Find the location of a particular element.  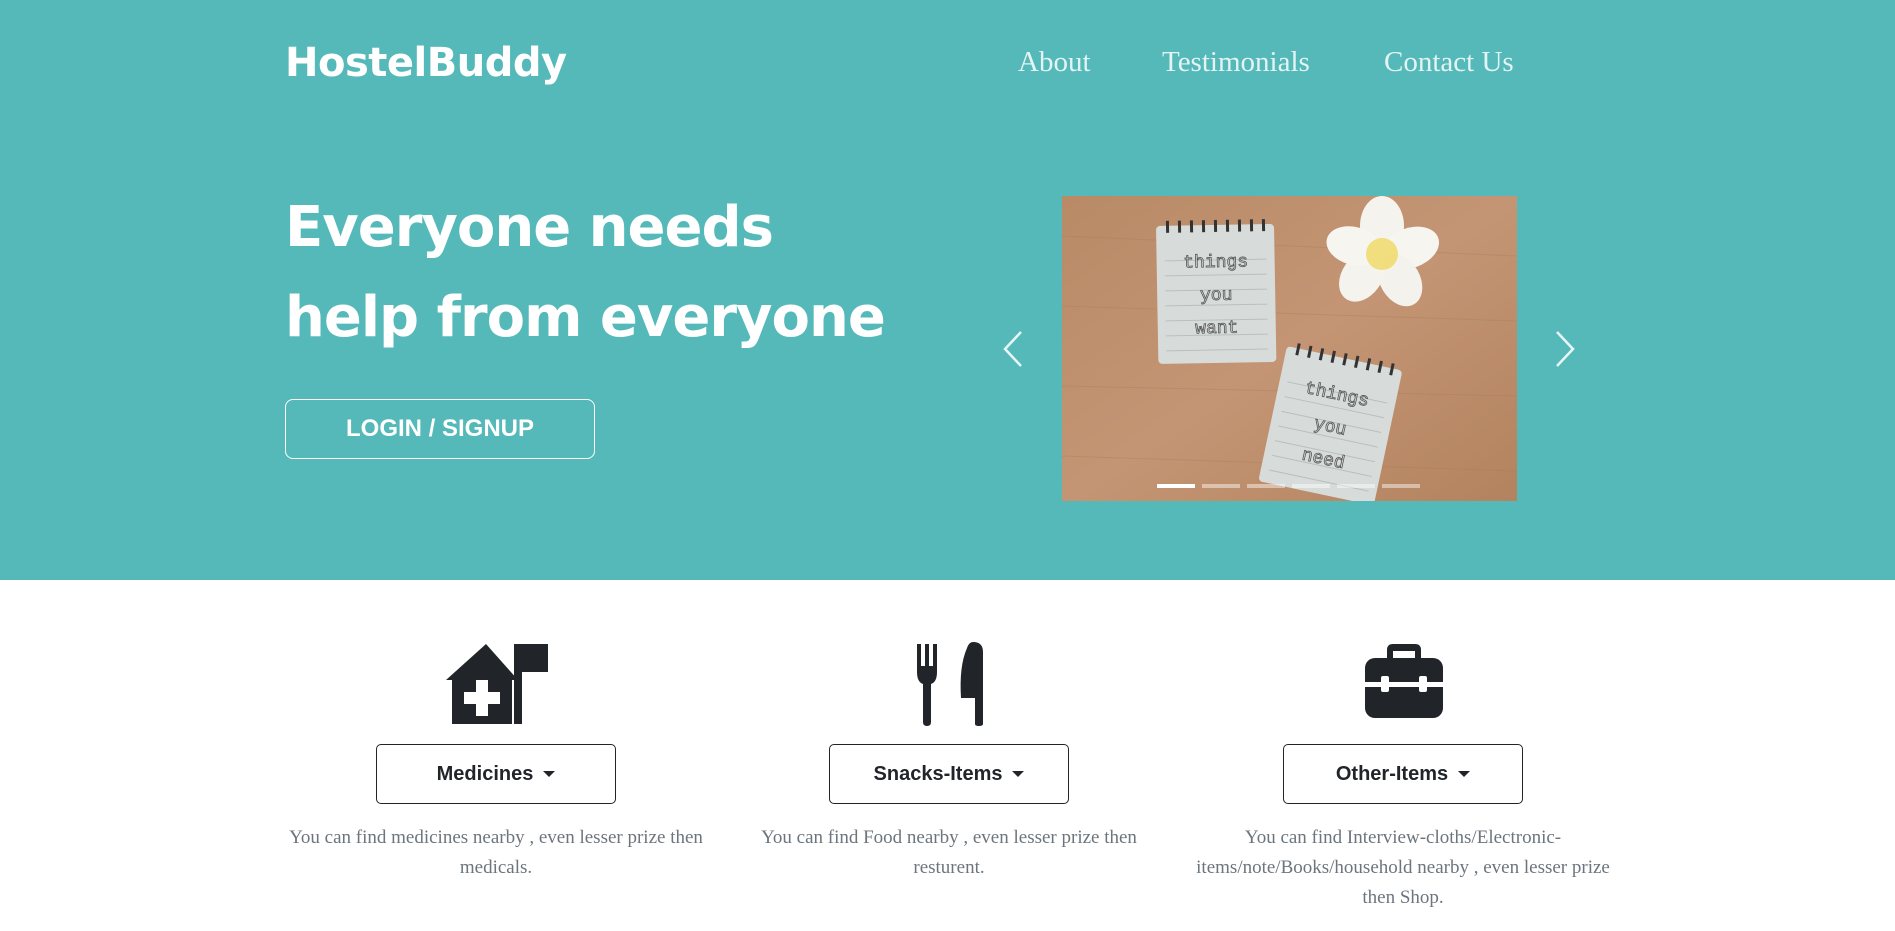

carousel-next-button is located at coordinates (1565, 349).